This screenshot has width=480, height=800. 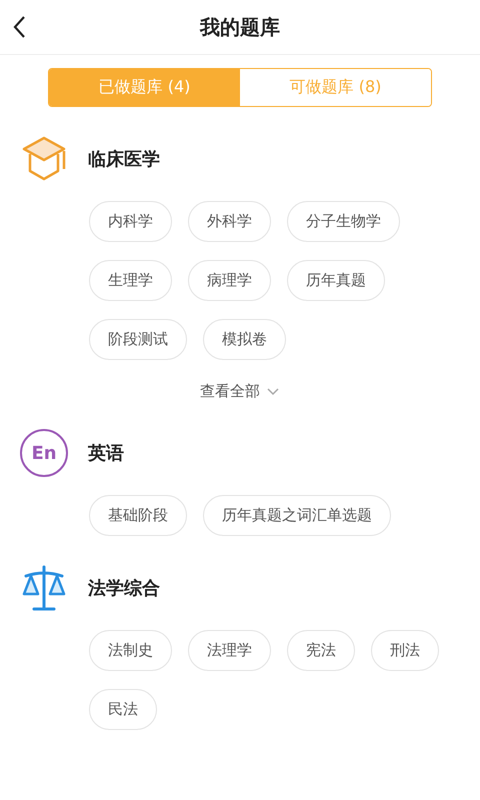 What do you see at coordinates (336, 280) in the screenshot?
I see `subject-tag: 历年真题` at bounding box center [336, 280].